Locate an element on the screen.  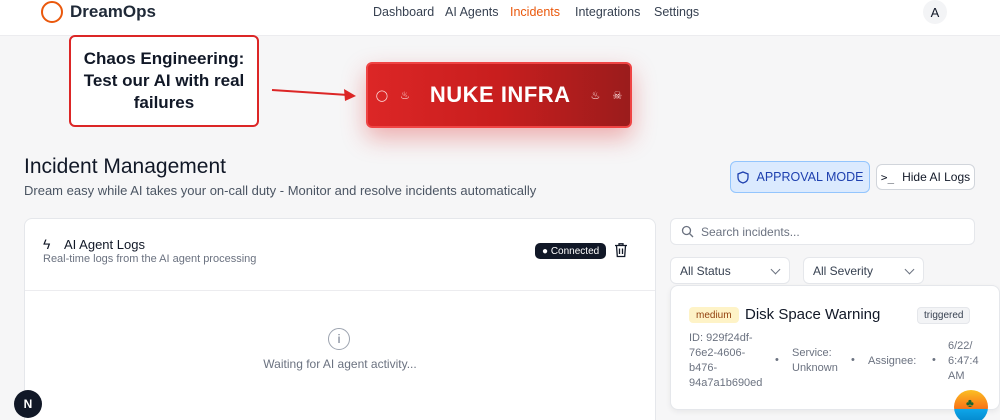
search-icon is located at coordinates (687, 231).